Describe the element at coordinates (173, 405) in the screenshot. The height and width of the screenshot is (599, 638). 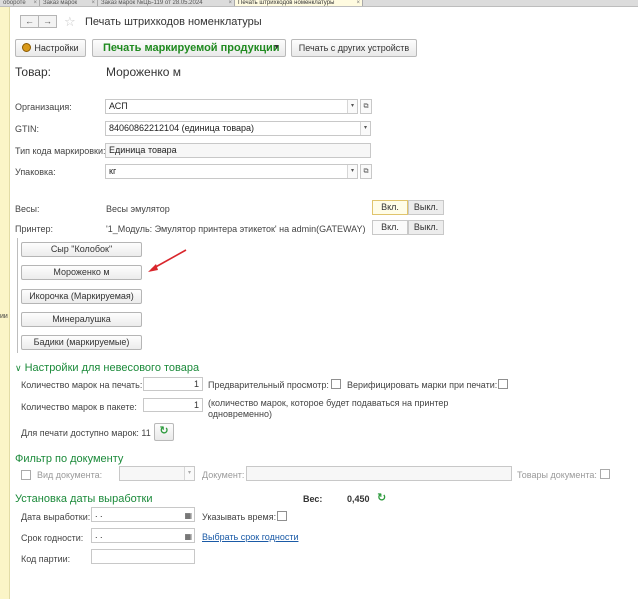
I see `pack-mark-count-input: 1` at that location.